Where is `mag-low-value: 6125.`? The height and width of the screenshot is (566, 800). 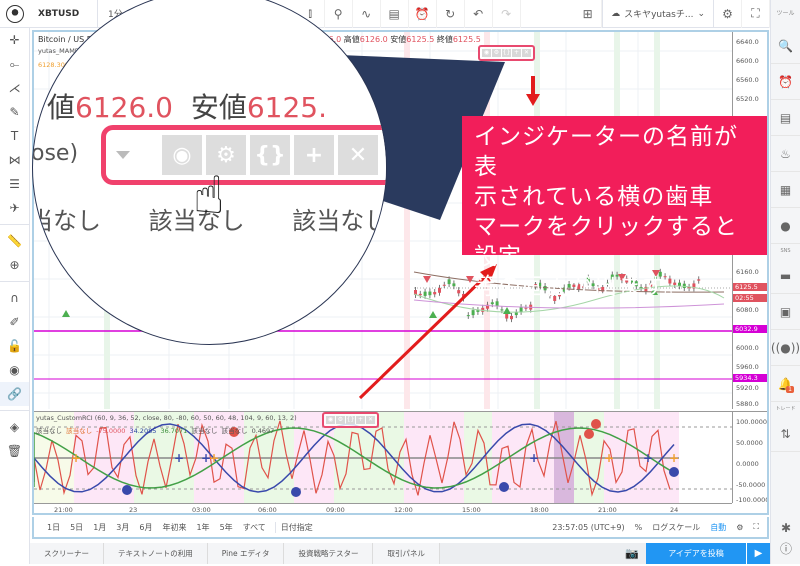
mag-low-value: 6125. is located at coordinates (286, 107).